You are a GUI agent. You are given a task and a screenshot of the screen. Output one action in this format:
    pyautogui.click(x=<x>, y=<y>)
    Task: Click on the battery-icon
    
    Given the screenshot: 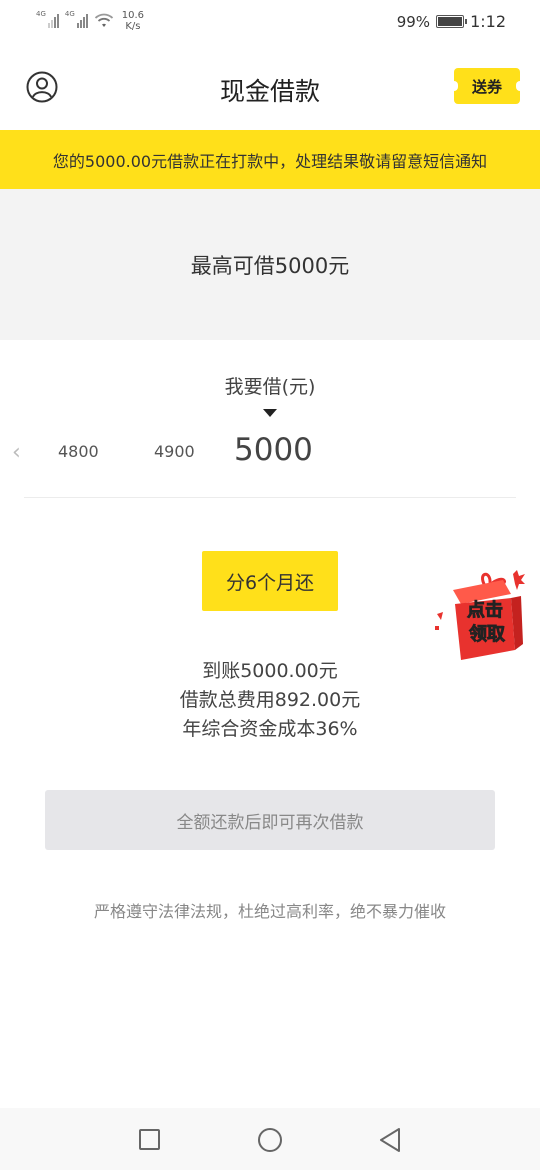 What is the action you would take?
    pyautogui.click(x=452, y=21)
    